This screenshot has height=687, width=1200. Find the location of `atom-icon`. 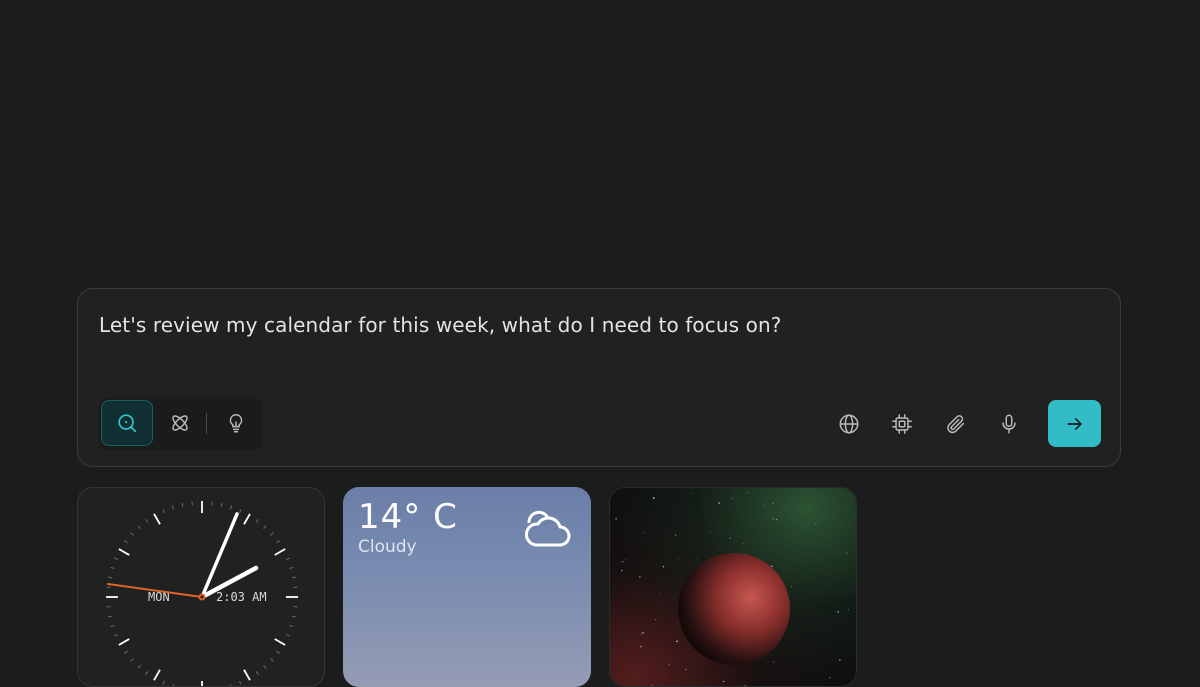

atom-icon is located at coordinates (180, 423).